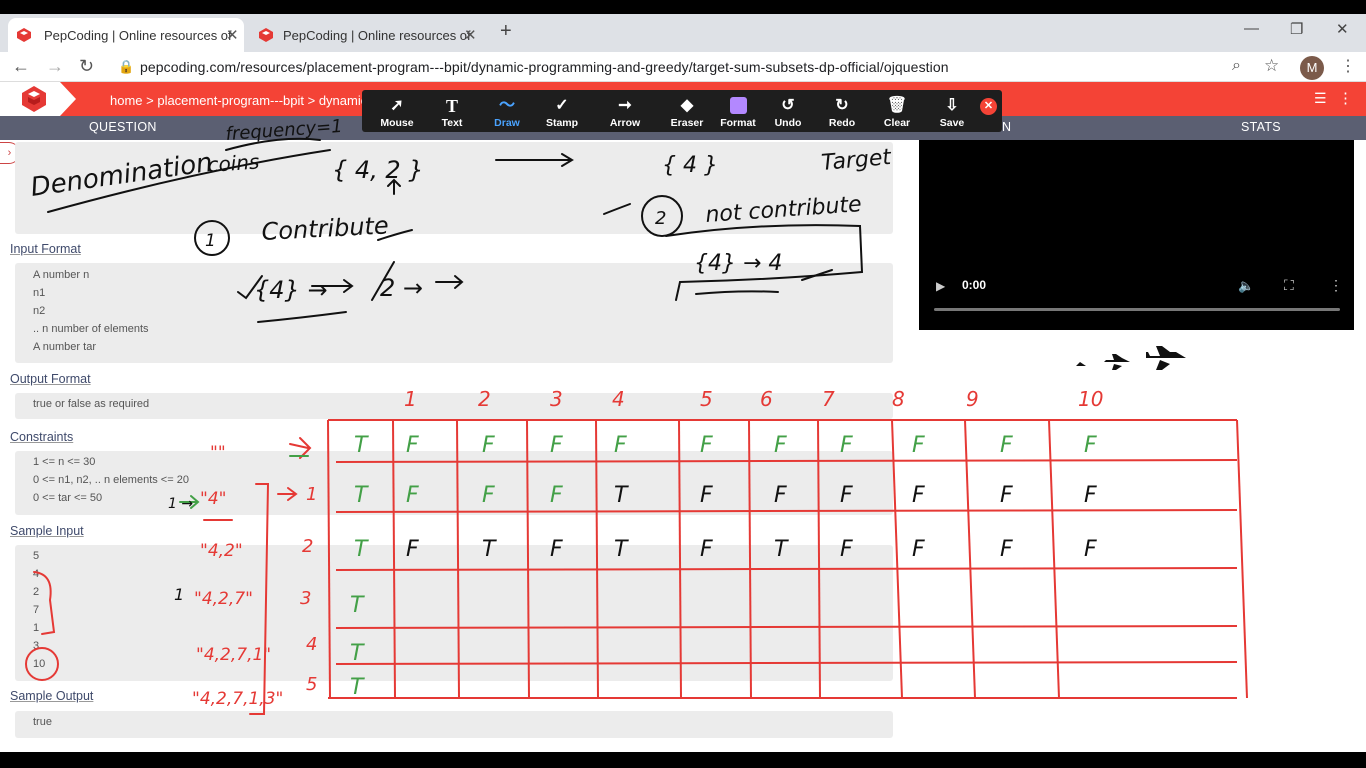 The image size is (1366, 768). Describe the element at coordinates (1090, 399) in the screenshot. I see `column-header: 10` at that location.